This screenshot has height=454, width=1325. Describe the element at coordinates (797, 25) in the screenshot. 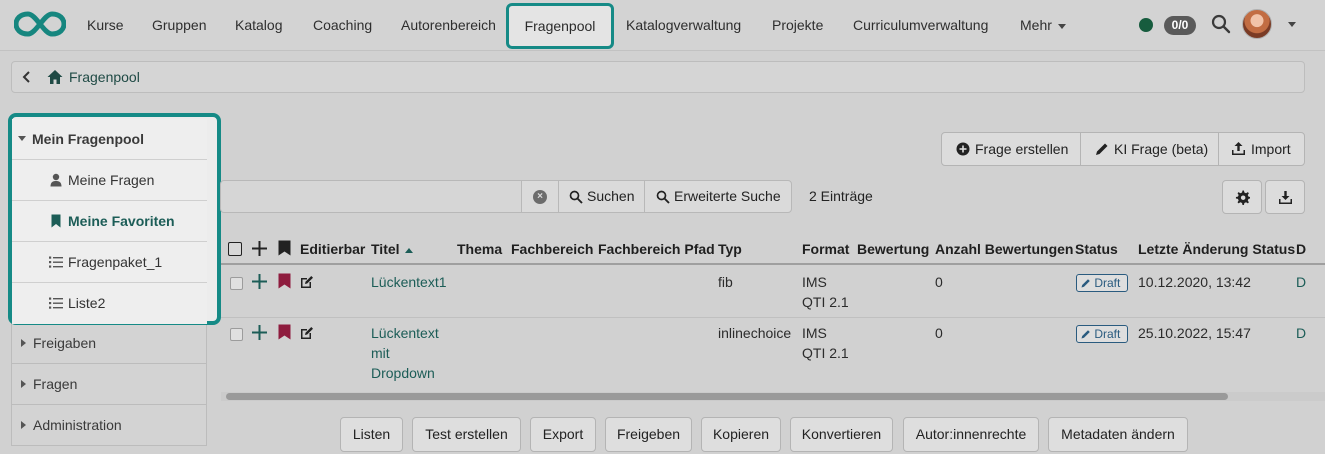

I see `nav-projekte: Projekte` at that location.